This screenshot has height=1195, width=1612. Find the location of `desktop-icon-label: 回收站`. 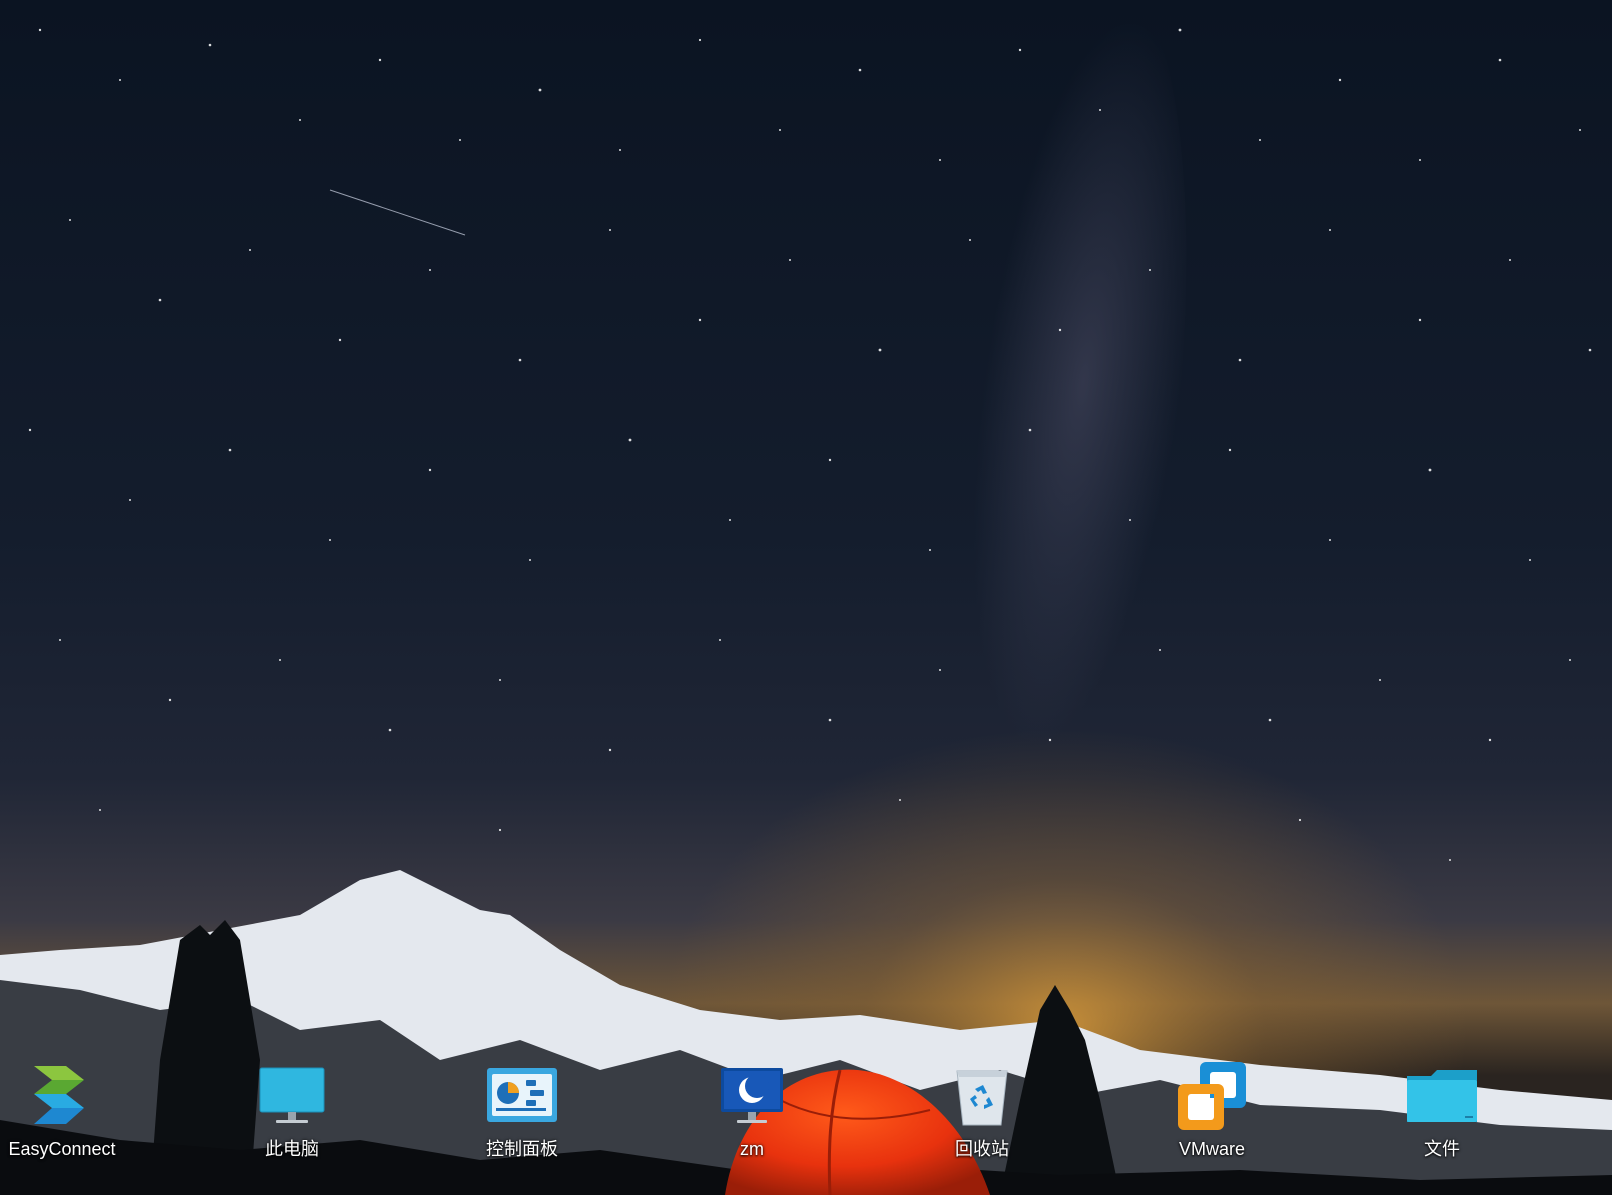

desktop-icon-label: 回收站 is located at coordinates (982, 1149).